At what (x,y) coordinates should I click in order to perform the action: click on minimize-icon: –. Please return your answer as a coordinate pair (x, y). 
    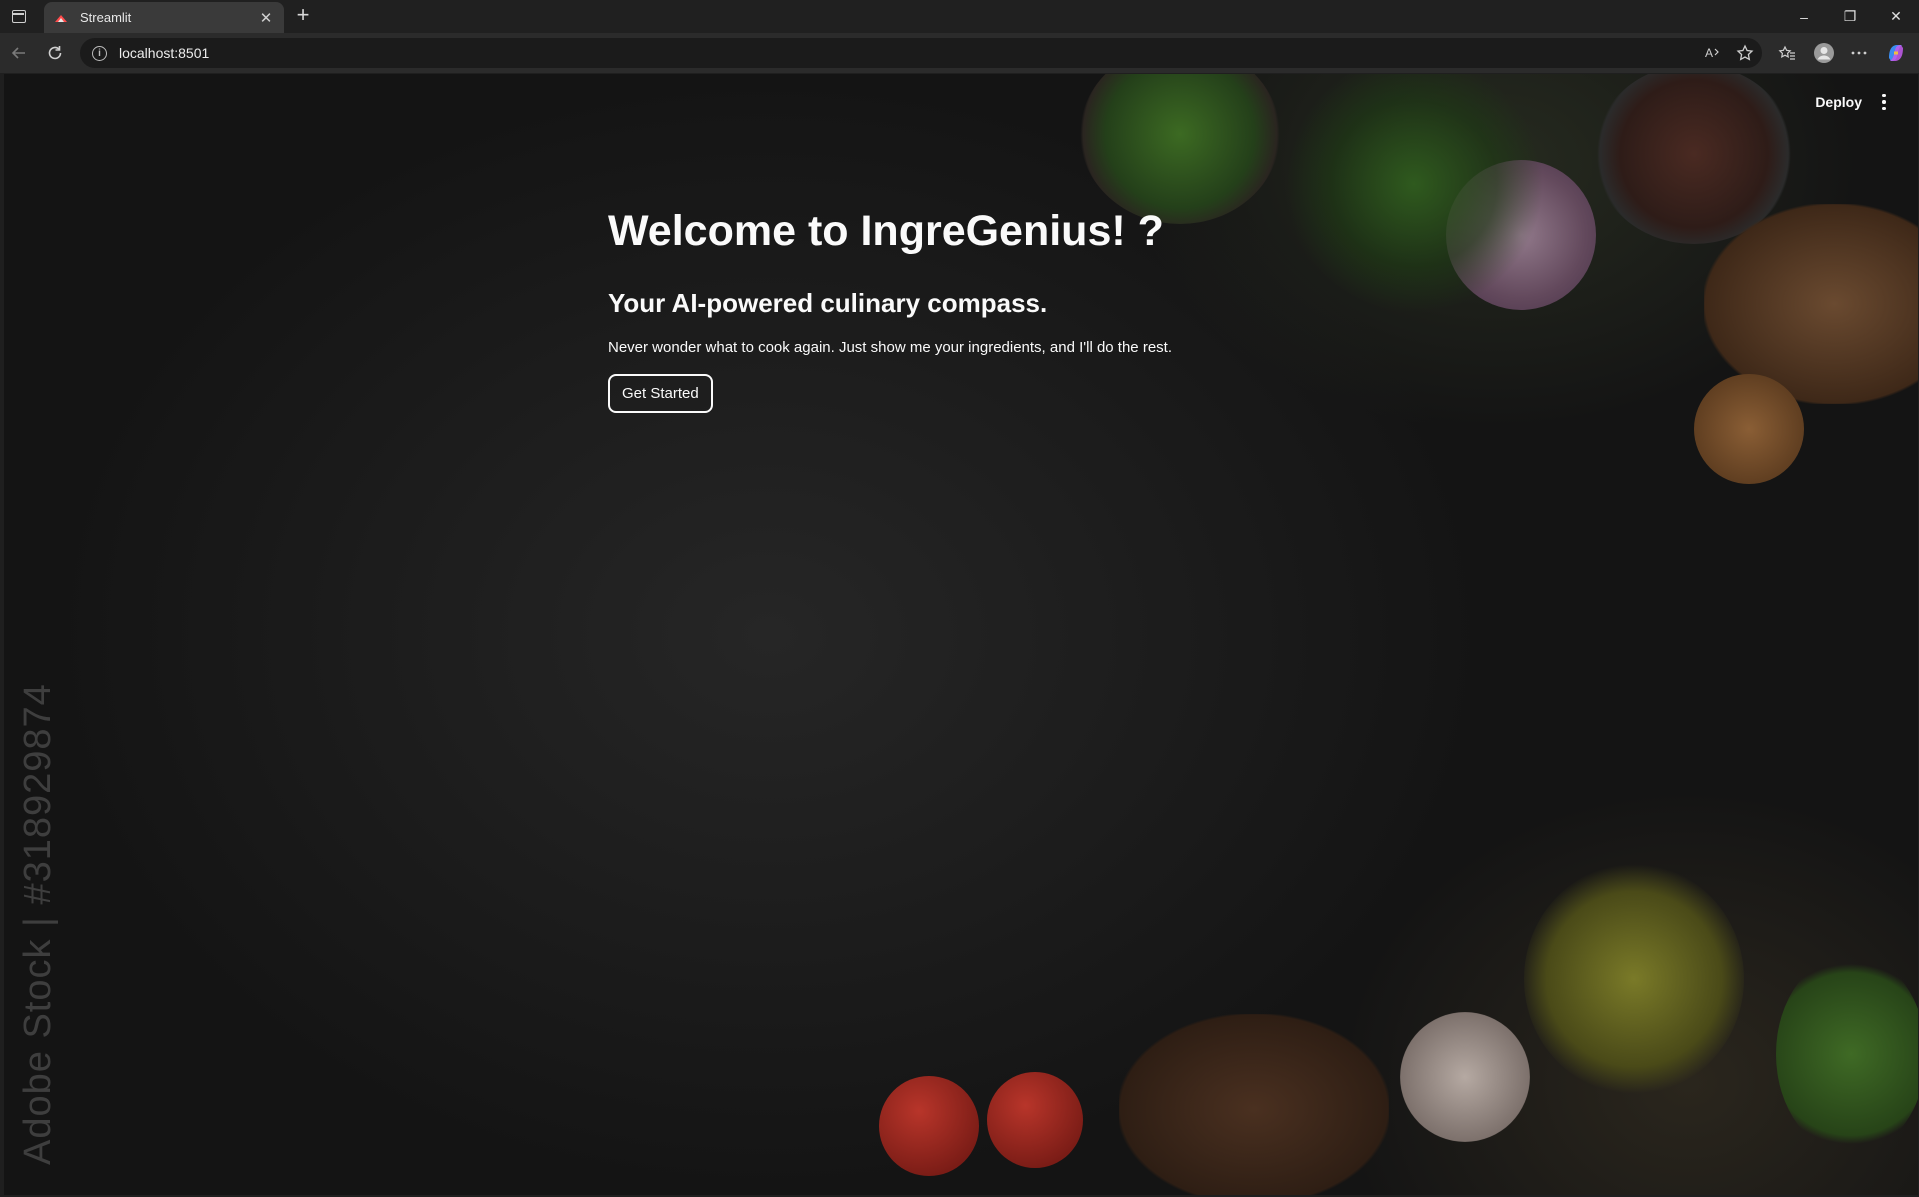
    Looking at the image, I should click on (1804, 16).